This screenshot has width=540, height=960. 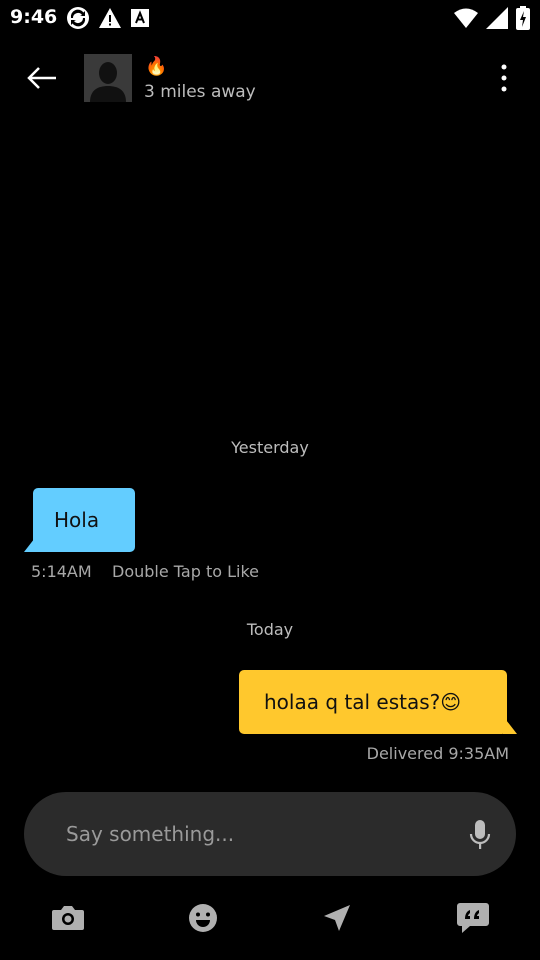 I want to click on message-input, so click(x=256, y=834).